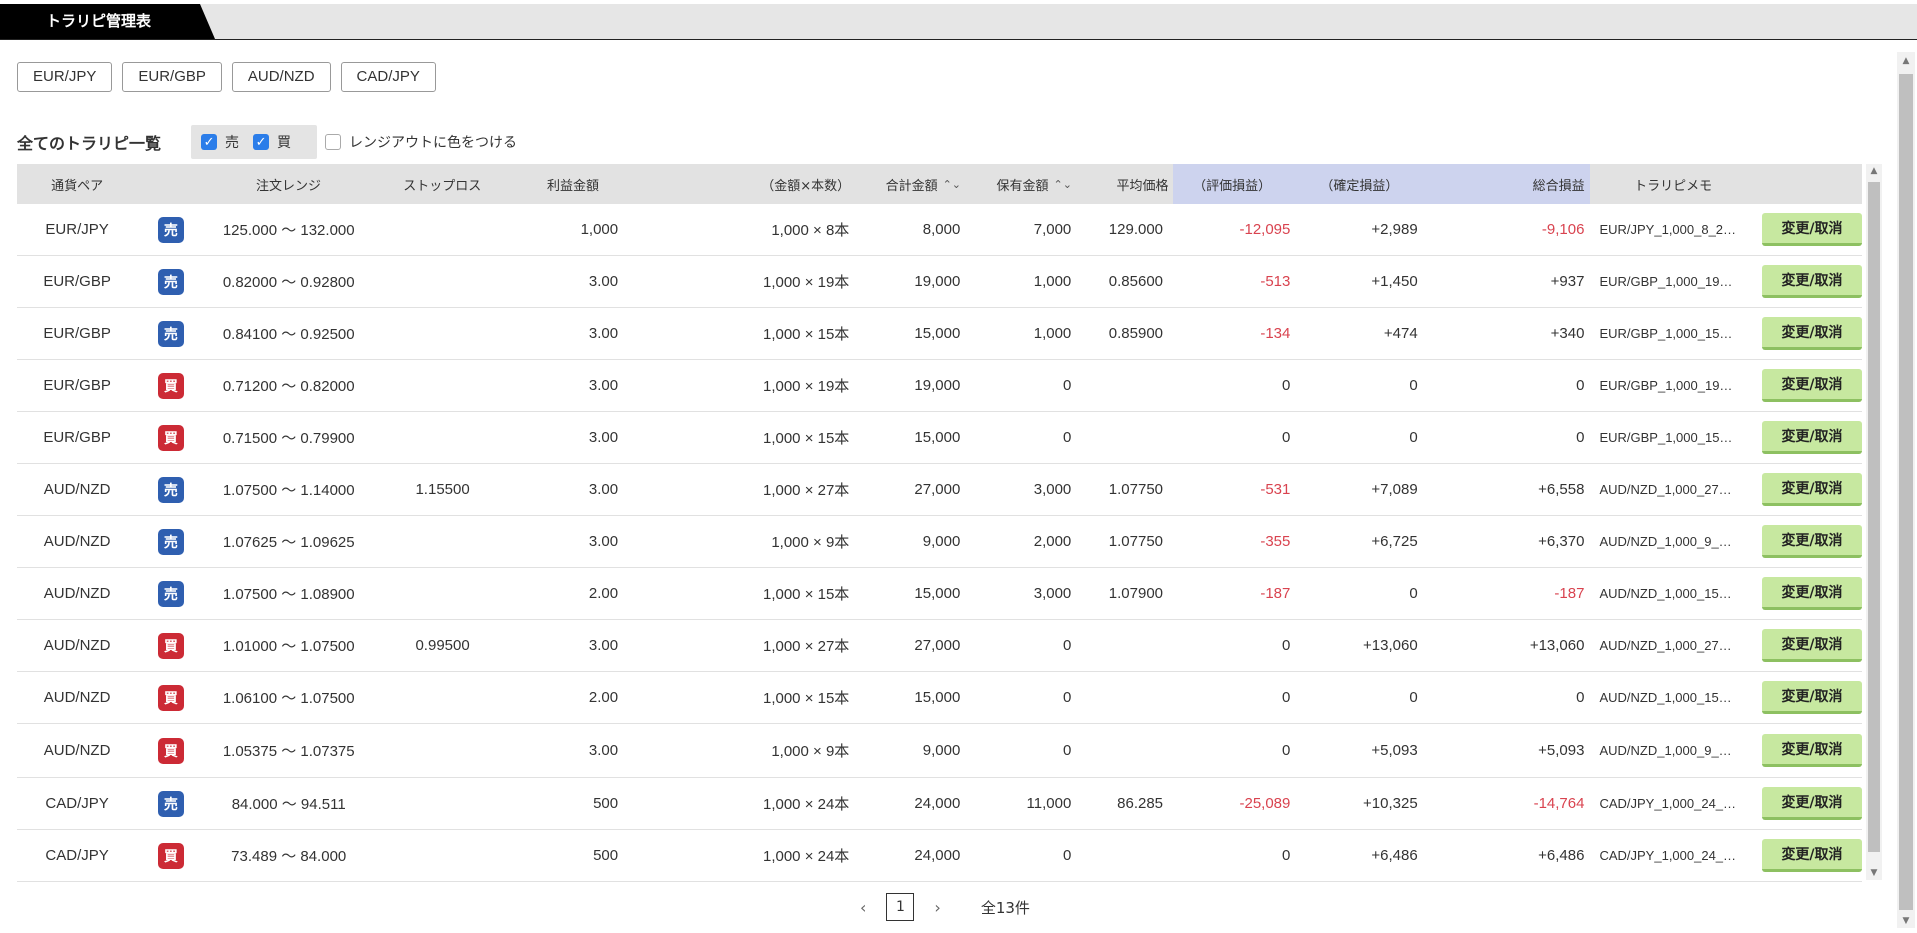 Image resolution: width=1917 pixels, height=933 pixels. What do you see at coordinates (937, 489) in the screenshot?
I see `cell-total-value: 27,000` at bounding box center [937, 489].